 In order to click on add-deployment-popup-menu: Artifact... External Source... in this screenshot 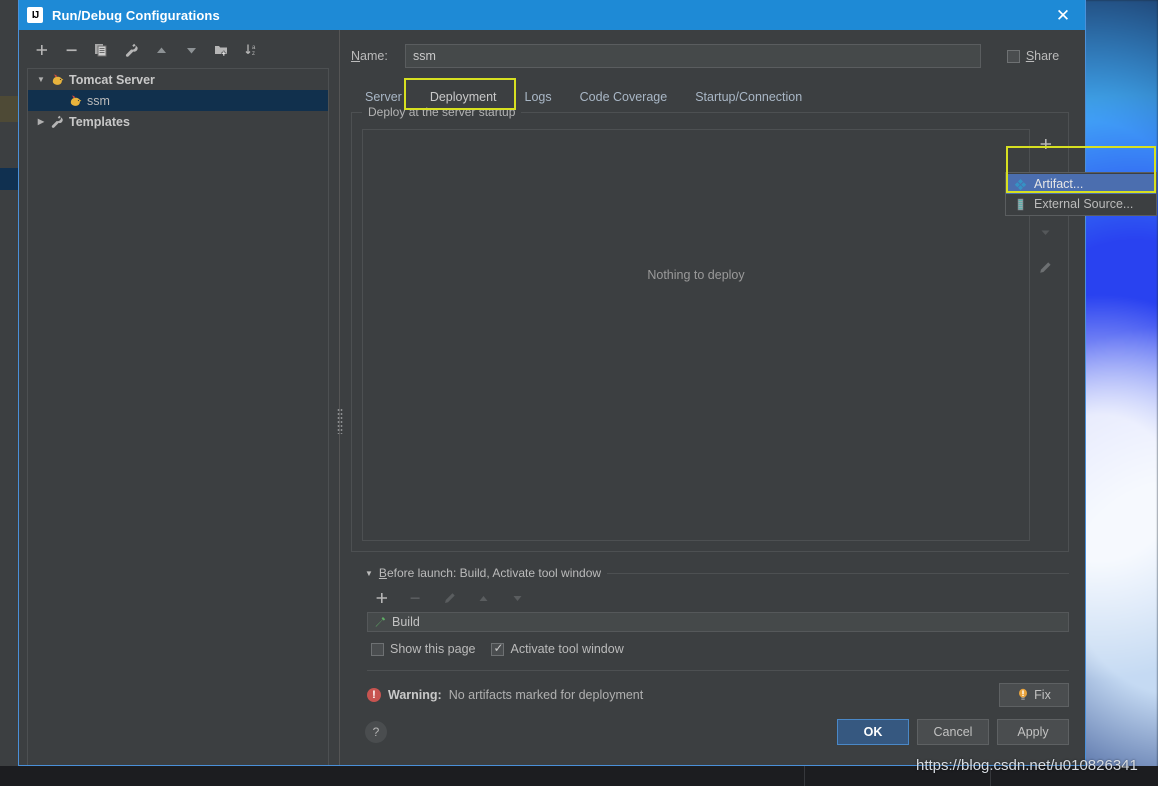, I will do `click(1081, 194)`.